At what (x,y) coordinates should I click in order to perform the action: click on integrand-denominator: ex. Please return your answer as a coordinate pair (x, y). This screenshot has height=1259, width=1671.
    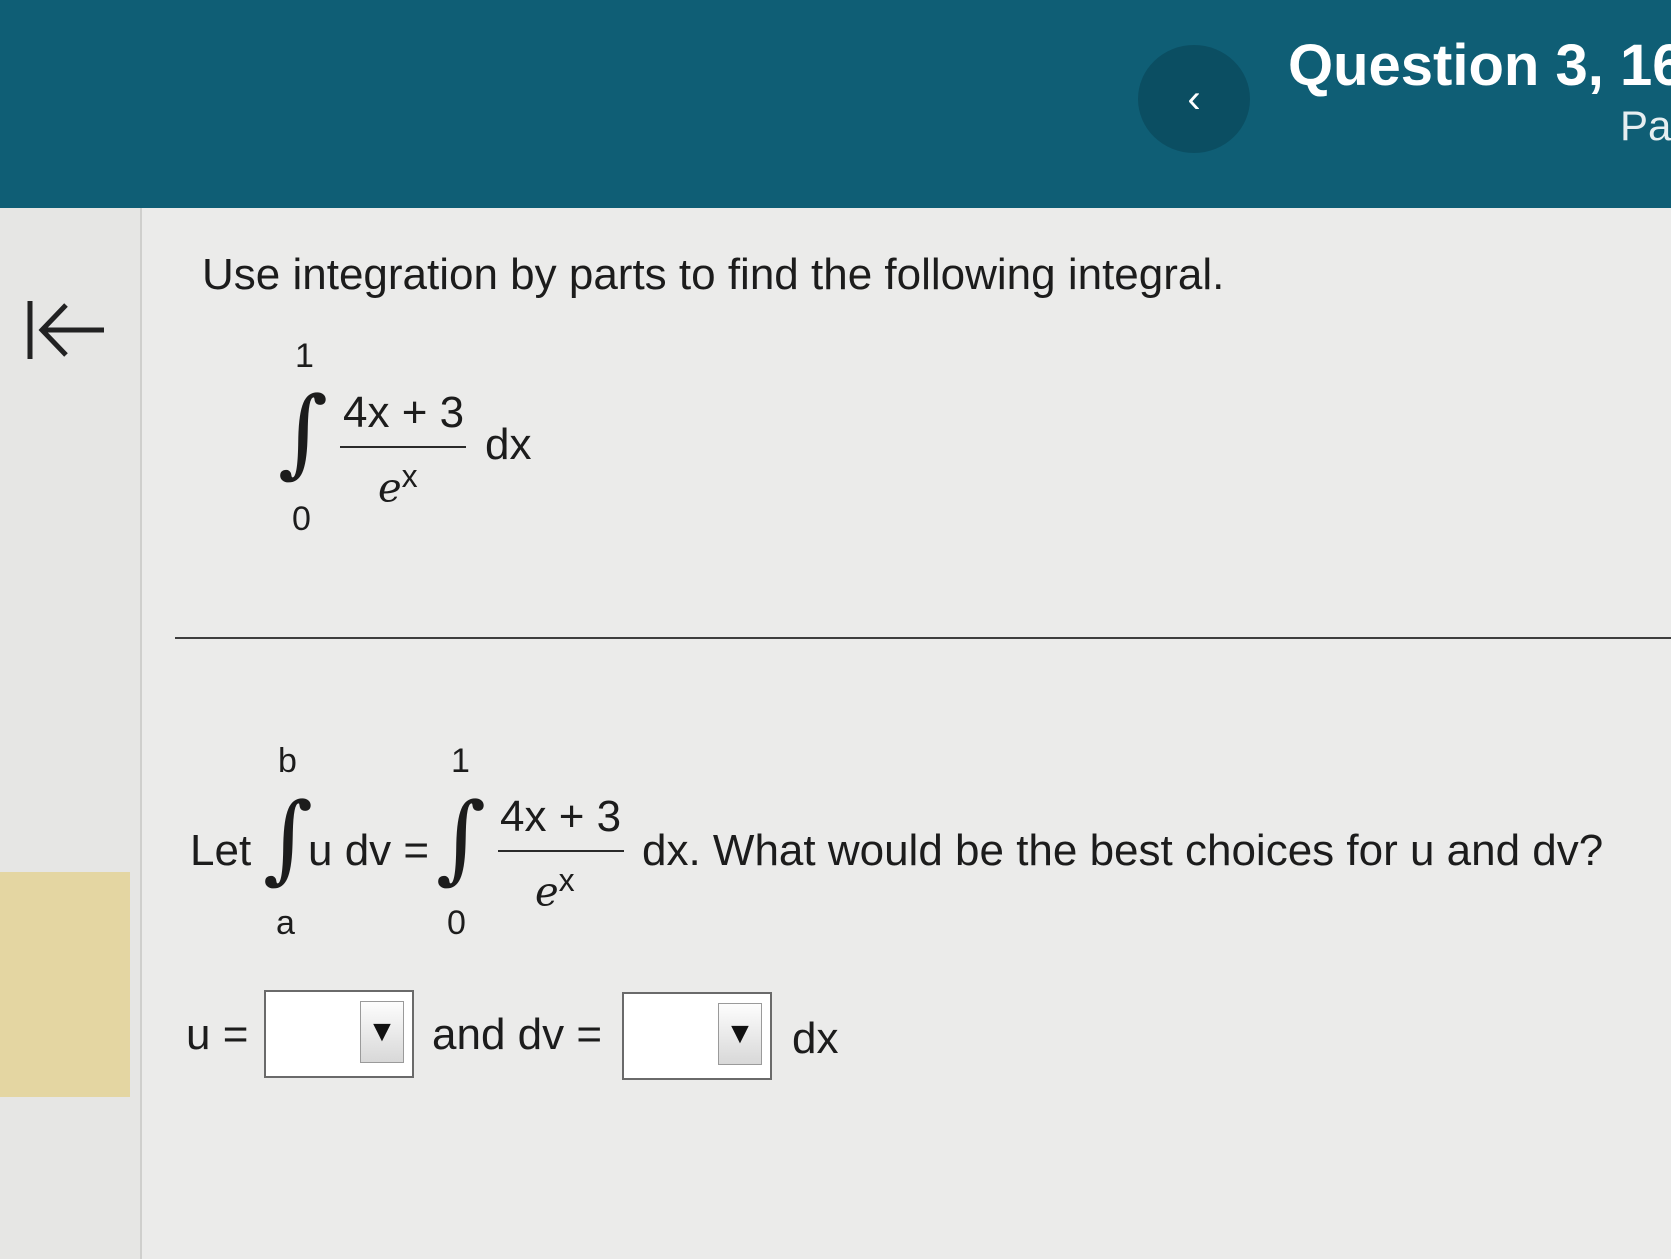
    Looking at the image, I should click on (398, 485).